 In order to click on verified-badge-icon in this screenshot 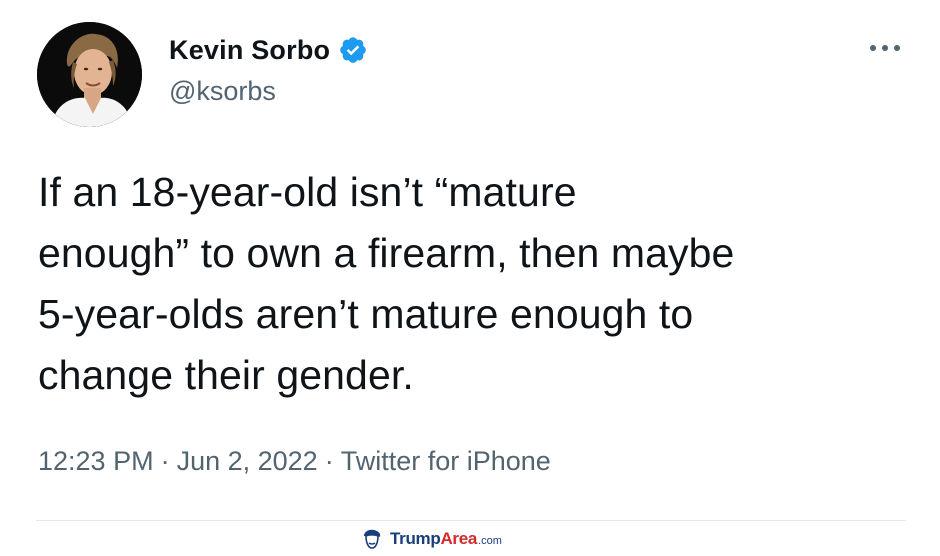, I will do `click(353, 50)`.